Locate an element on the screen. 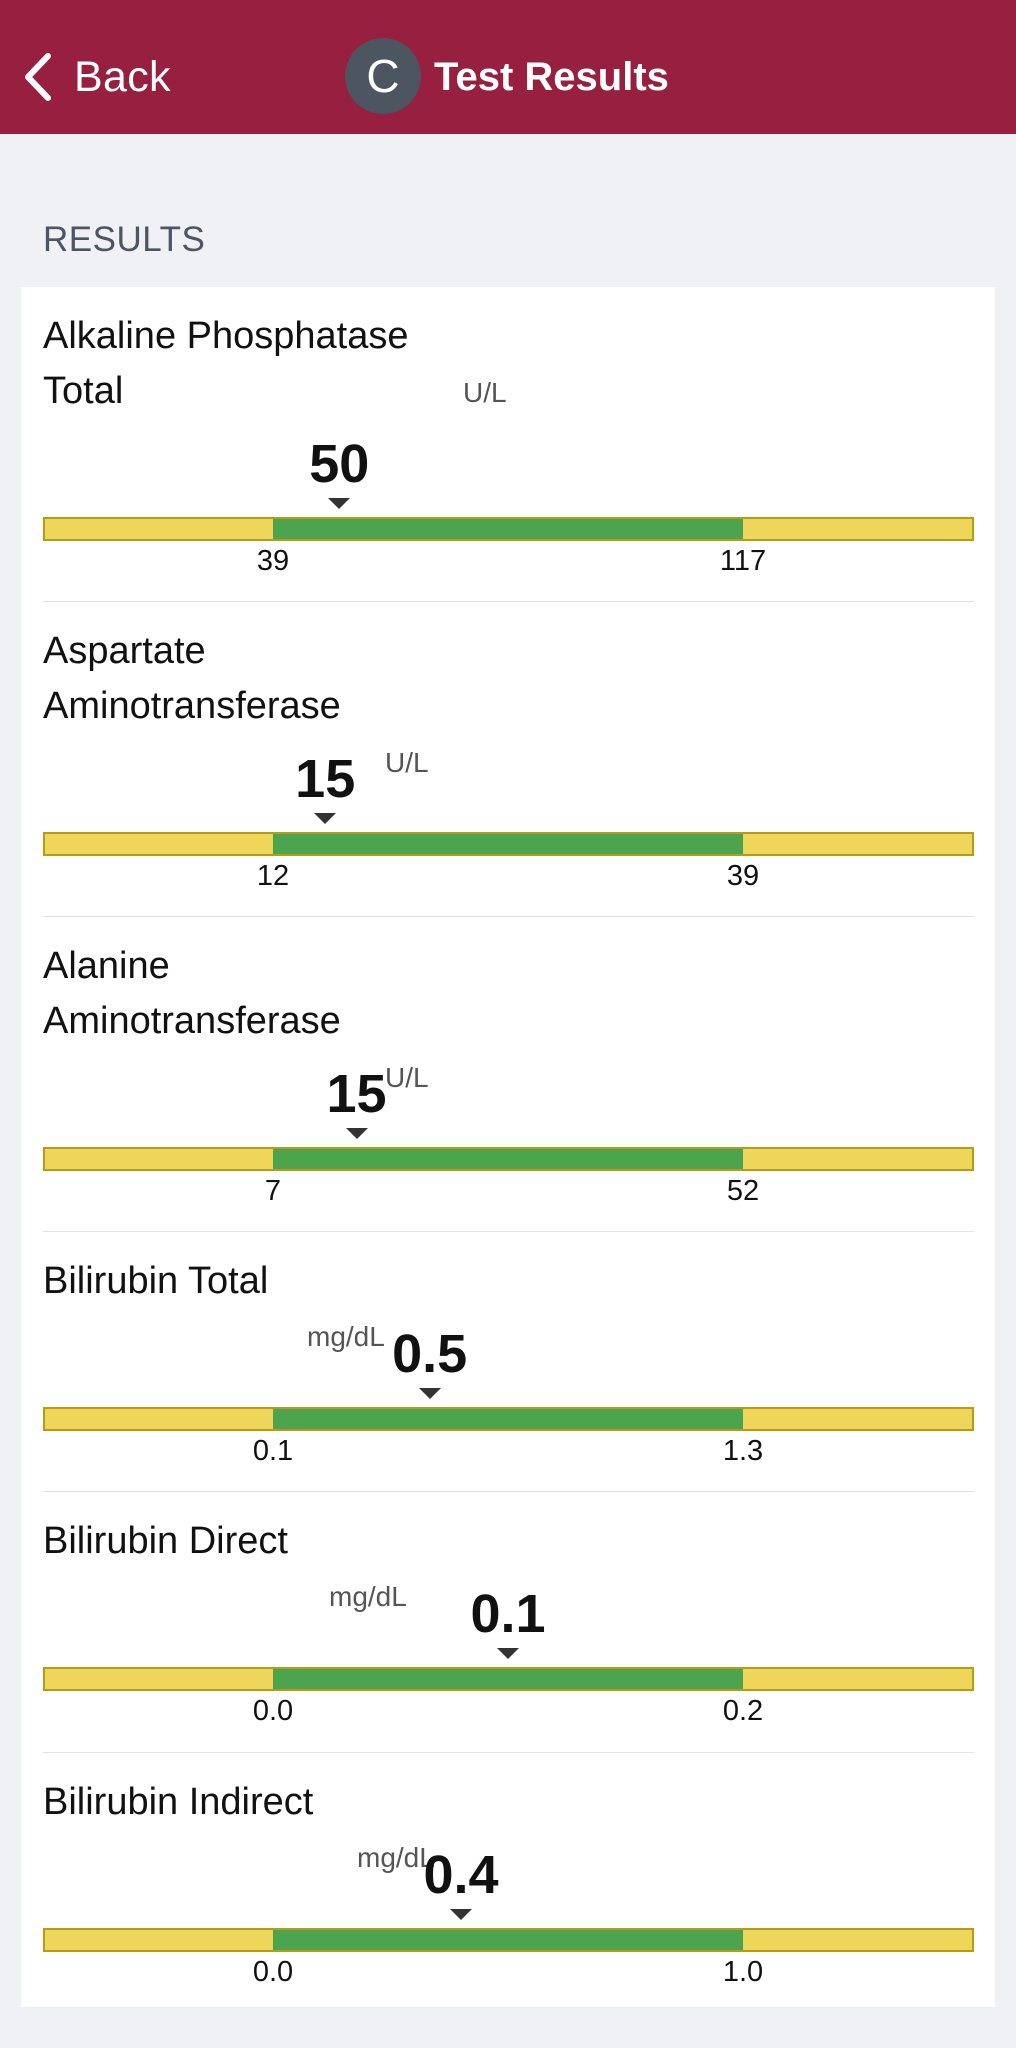  result-item: Alkaline Phosphatase Total U/L 50 39 117 is located at coordinates (508, 444).